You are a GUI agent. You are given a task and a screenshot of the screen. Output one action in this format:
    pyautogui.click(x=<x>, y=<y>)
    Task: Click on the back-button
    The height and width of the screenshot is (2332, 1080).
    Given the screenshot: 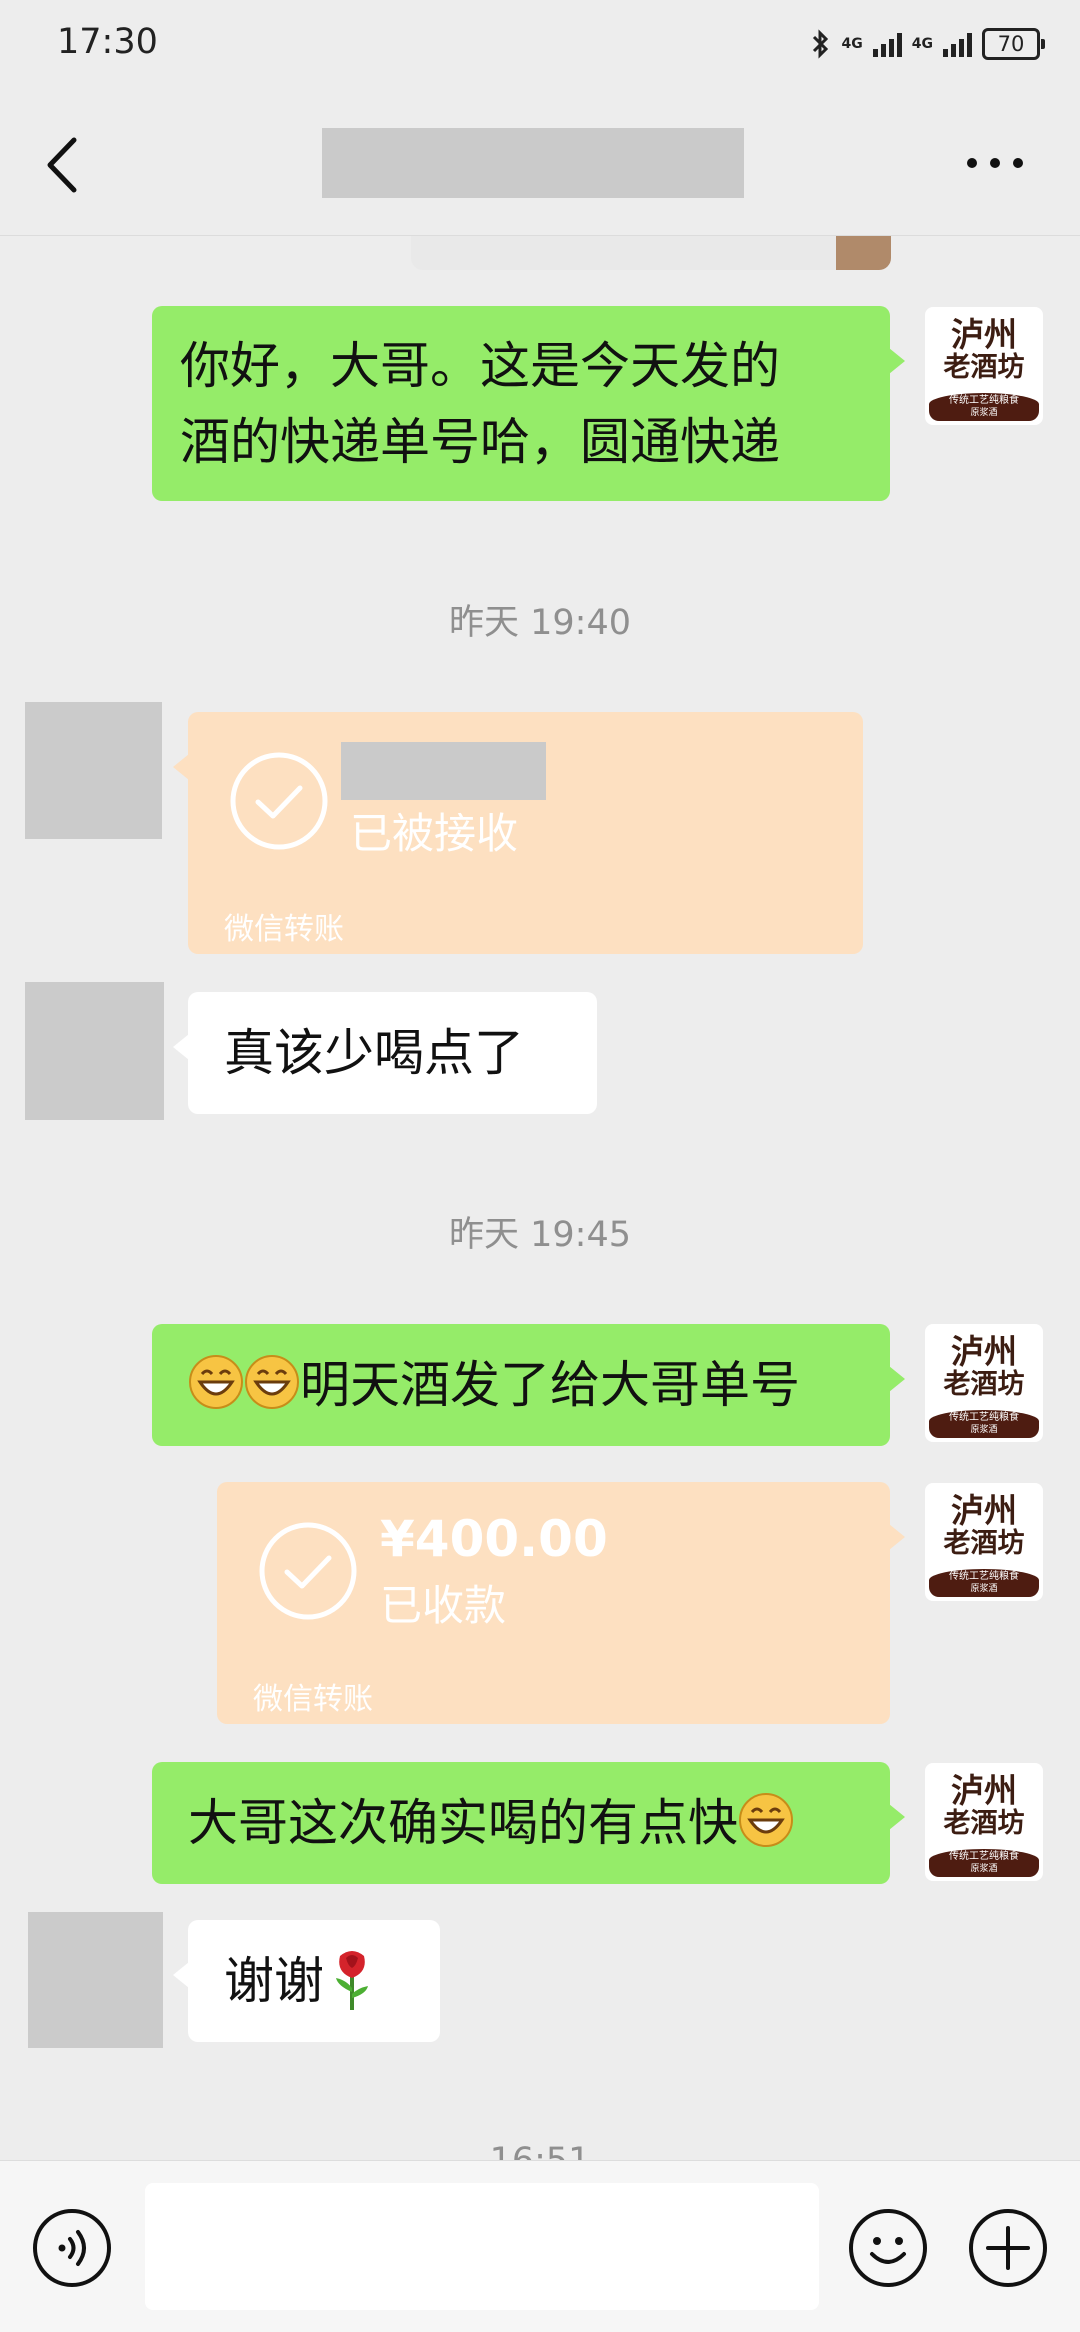 What is the action you would take?
    pyautogui.click(x=67, y=165)
    